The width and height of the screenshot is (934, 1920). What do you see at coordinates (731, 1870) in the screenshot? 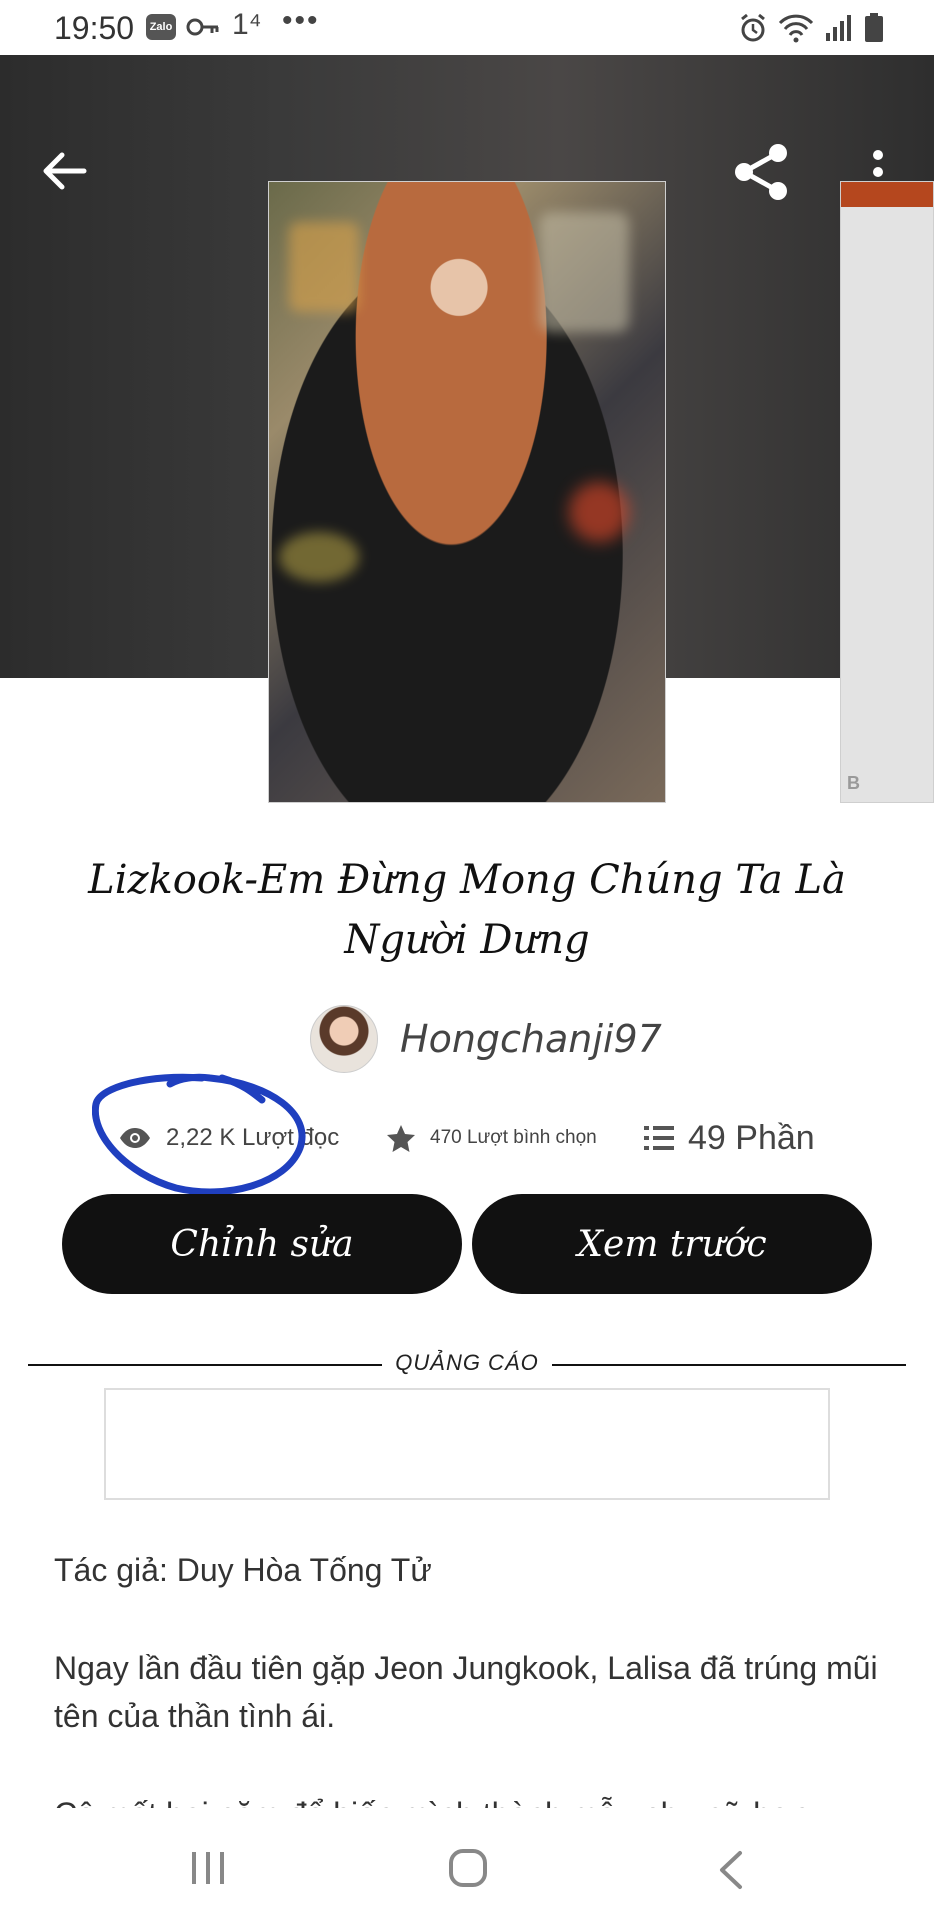
I see `nav-back-icon` at bounding box center [731, 1870].